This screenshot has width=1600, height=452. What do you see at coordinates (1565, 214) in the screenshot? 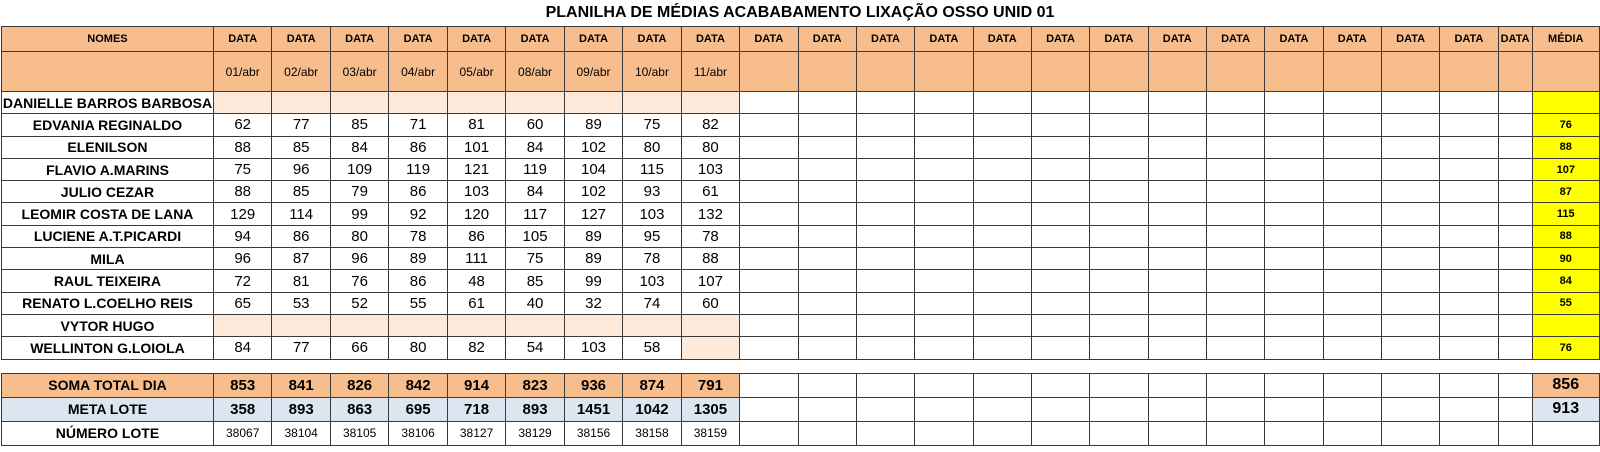
I see `average-cell: 115` at bounding box center [1565, 214].